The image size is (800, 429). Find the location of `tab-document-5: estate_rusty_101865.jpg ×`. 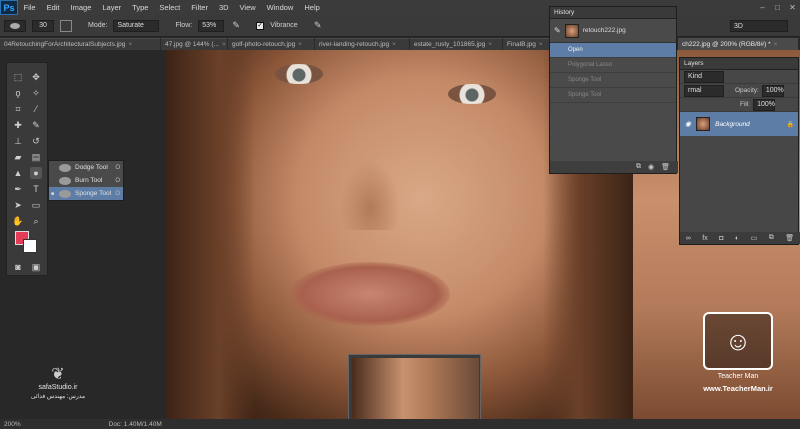

tab-document-5: estate_rusty_101865.jpg × is located at coordinates (456, 44).